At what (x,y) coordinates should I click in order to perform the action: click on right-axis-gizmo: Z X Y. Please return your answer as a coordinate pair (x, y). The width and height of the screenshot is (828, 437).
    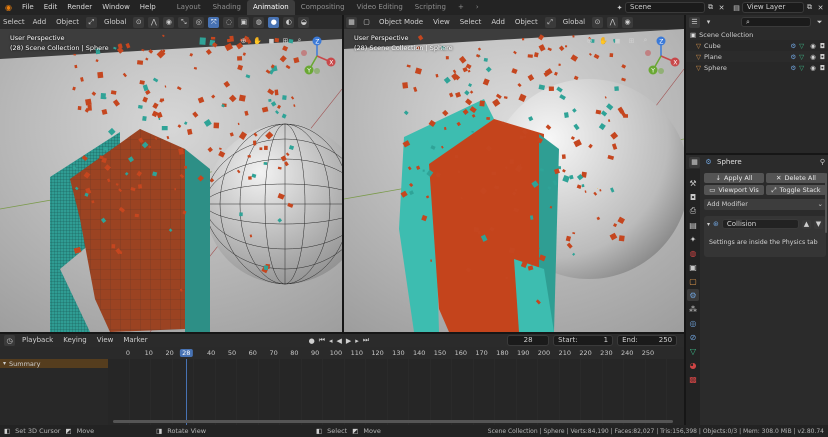
    Looking at the image, I should click on (661, 56).